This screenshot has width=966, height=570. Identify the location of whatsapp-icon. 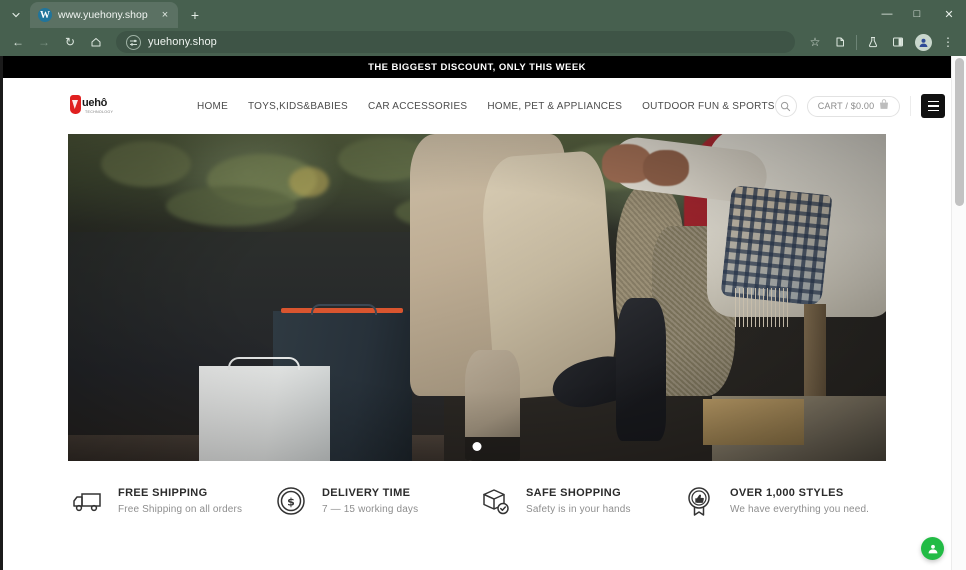
(932, 548).